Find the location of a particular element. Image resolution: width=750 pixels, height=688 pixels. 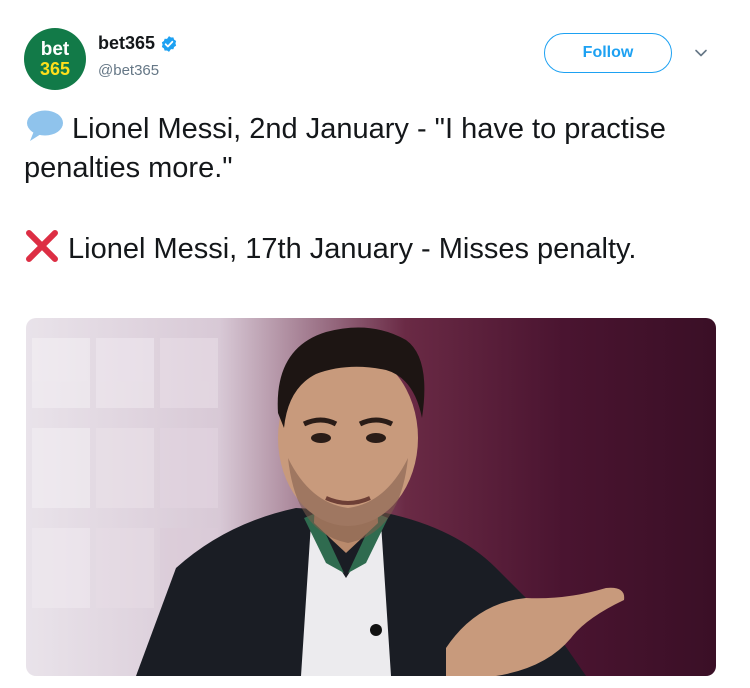

chevron-down-icon is located at coordinates (701, 53).